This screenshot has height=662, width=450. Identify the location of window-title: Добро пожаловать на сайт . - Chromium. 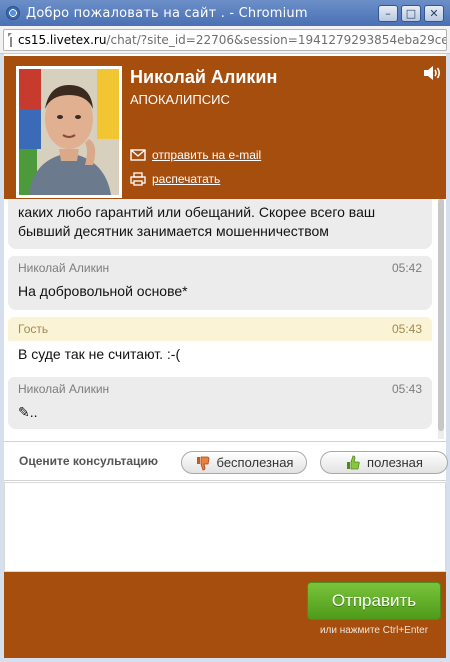
(167, 13).